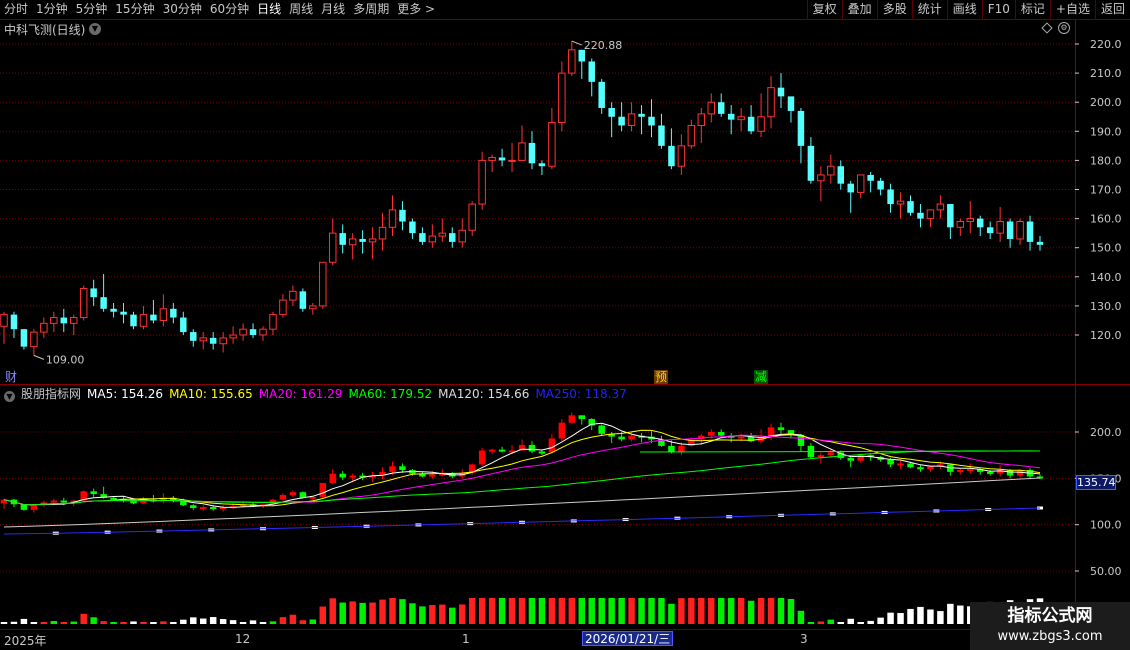  Describe the element at coordinates (1106, 160) in the screenshot. I see `price-axis-label: 180.0` at that location.